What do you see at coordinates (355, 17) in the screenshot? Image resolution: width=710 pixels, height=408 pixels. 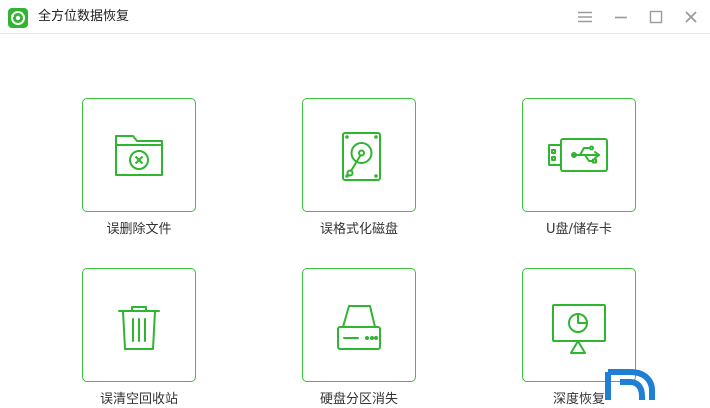 I see `title-bar: 全方位数据恢复` at bounding box center [355, 17].